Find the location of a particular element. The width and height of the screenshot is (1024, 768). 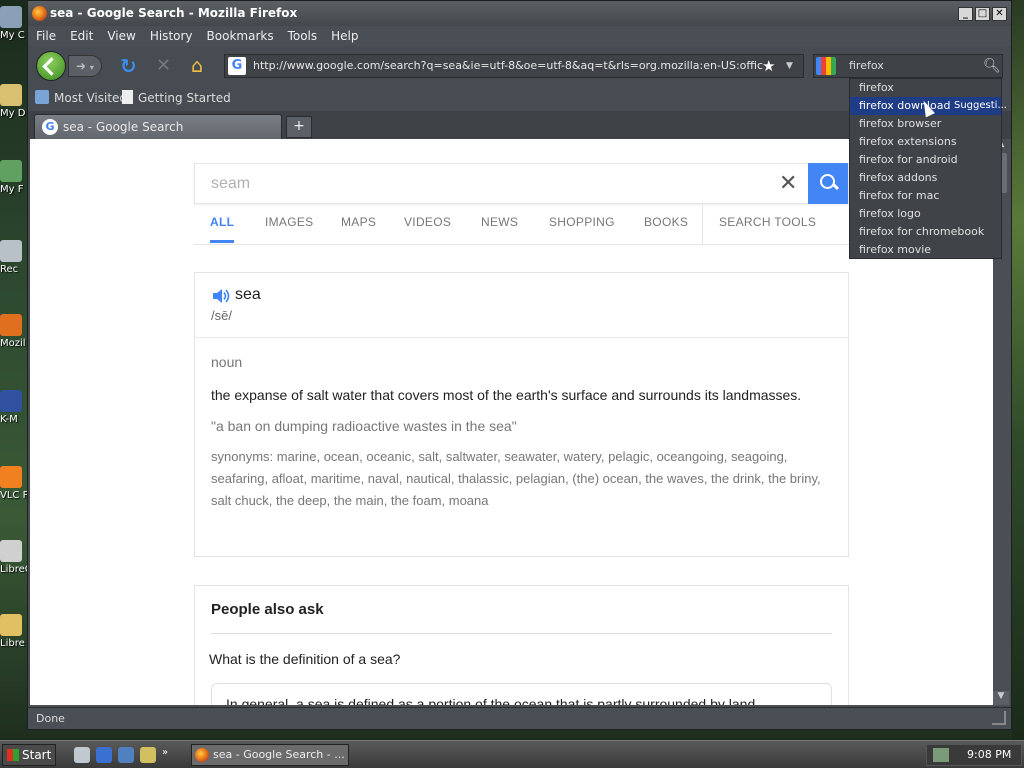

scroll-down-icon: ▼ is located at coordinates (1001, 698).